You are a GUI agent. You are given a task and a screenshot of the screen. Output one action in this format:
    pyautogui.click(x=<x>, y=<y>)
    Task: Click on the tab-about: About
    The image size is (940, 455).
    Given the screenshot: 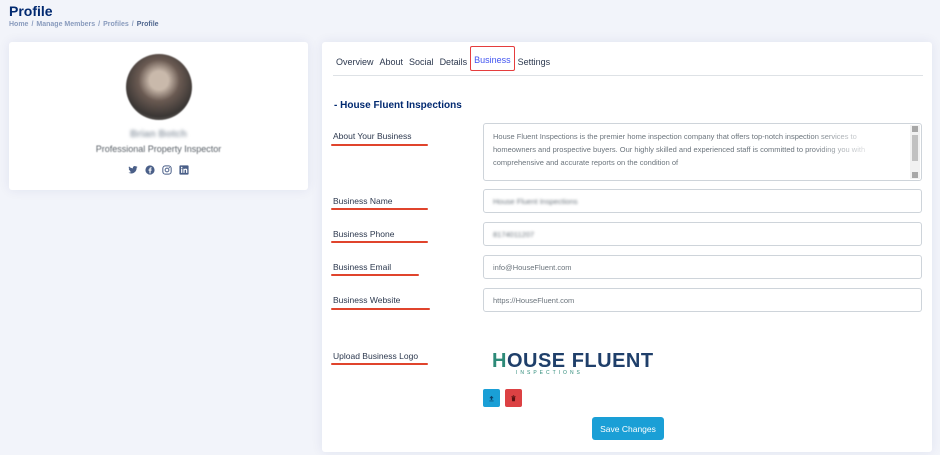 What is the action you would take?
    pyautogui.click(x=392, y=63)
    